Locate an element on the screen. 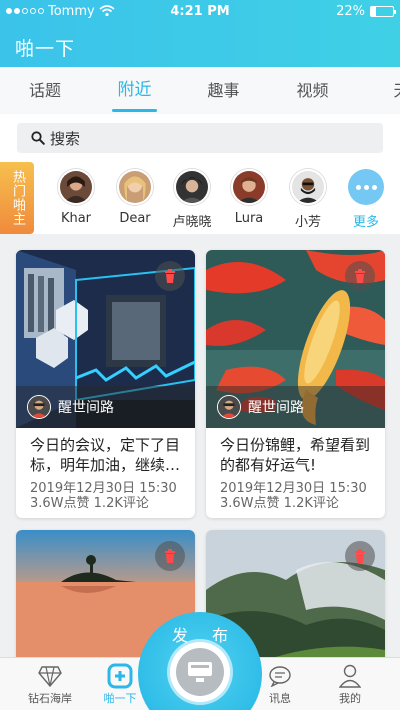 Image resolution: width=400 pixels, height=710 pixels. wifi-icon is located at coordinates (107, 11).